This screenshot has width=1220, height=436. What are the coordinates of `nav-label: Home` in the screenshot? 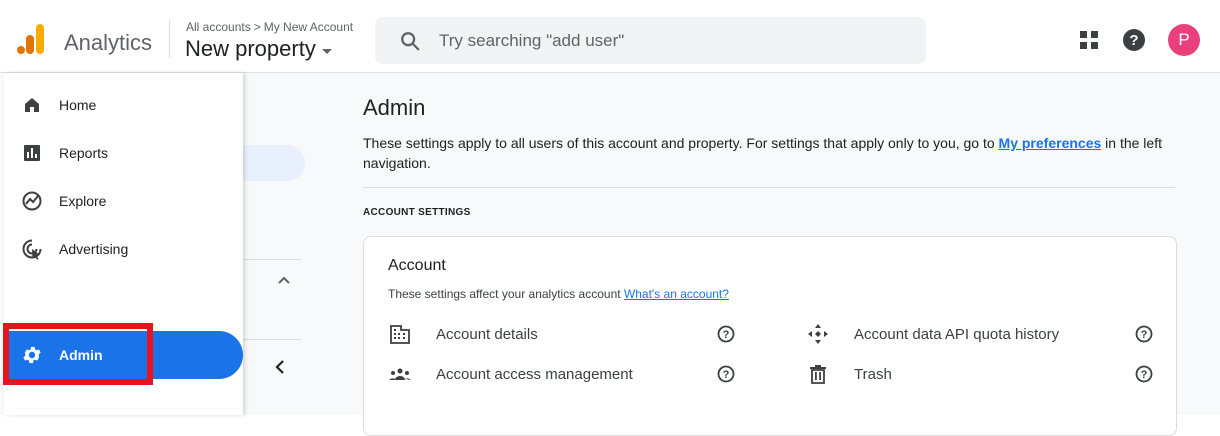 It's located at (78, 105).